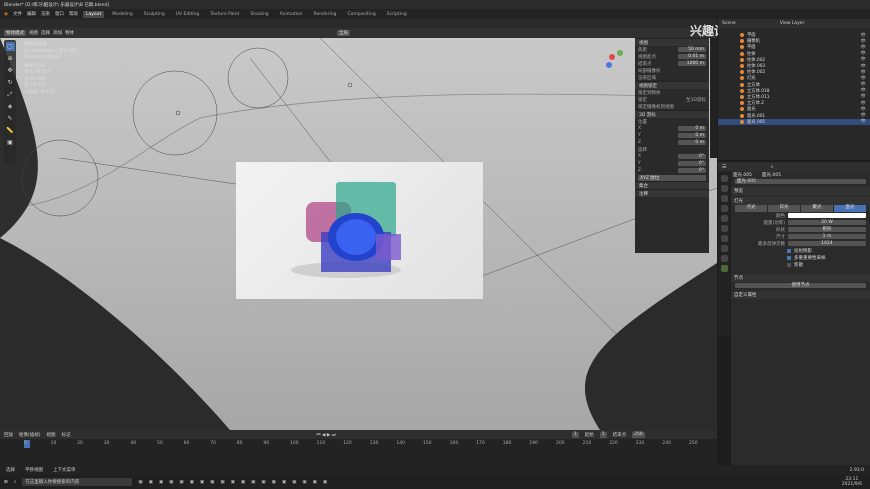 The image size is (870, 489). Describe the element at coordinates (6, 482) in the screenshot. I see `windows-start-icon: ⊞` at that location.